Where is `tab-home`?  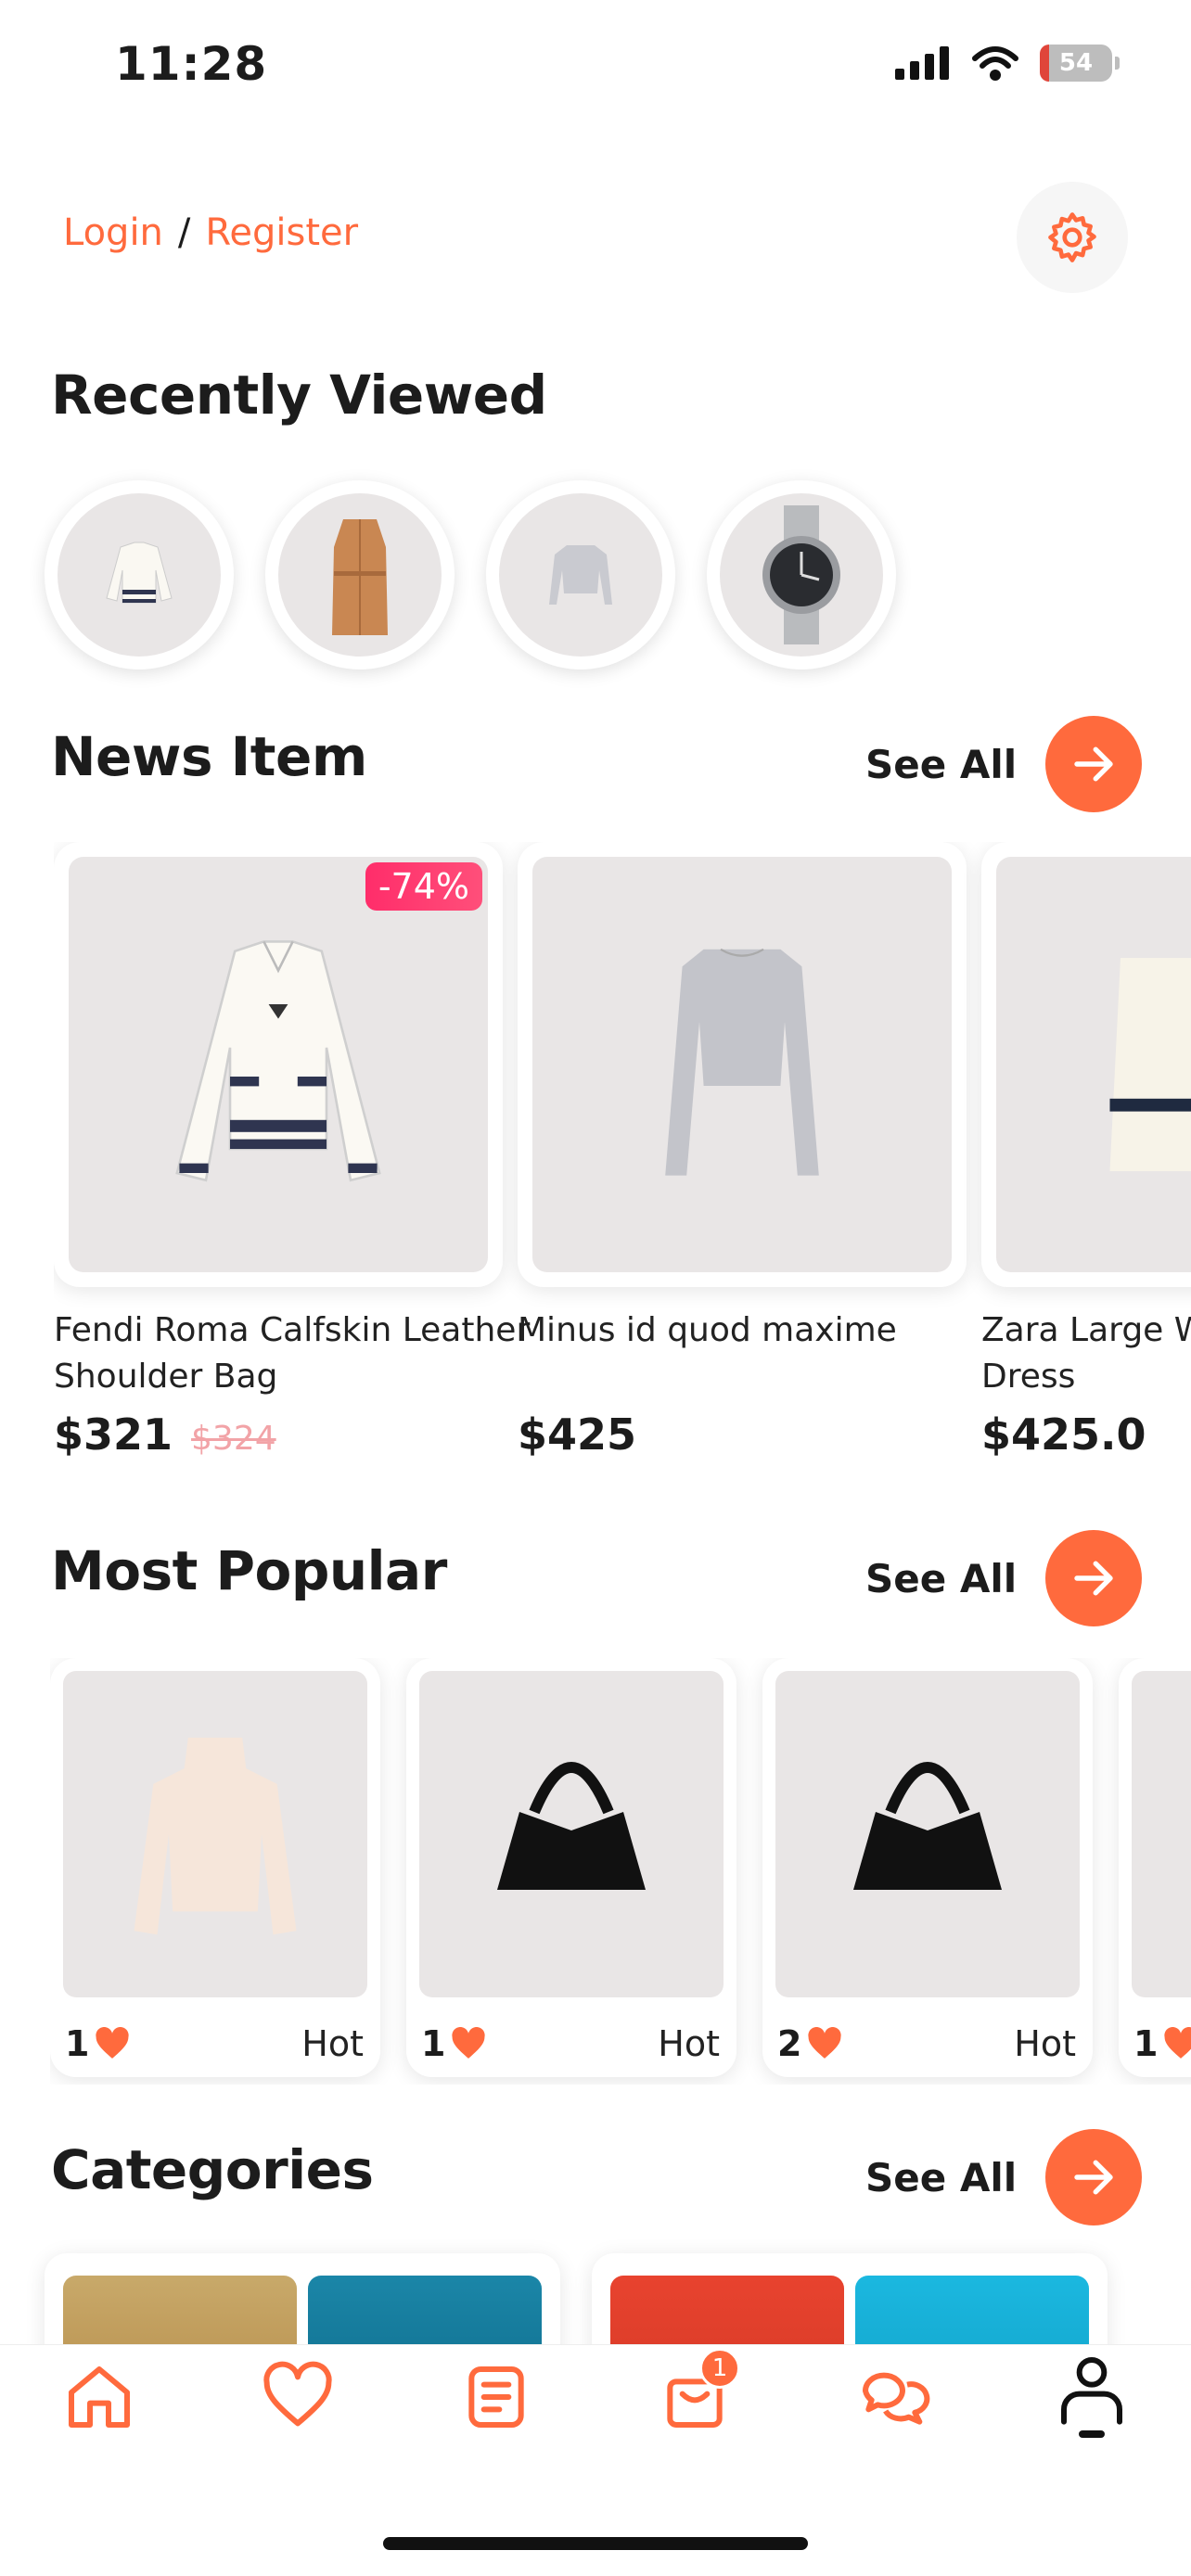
tab-home is located at coordinates (99, 2397).